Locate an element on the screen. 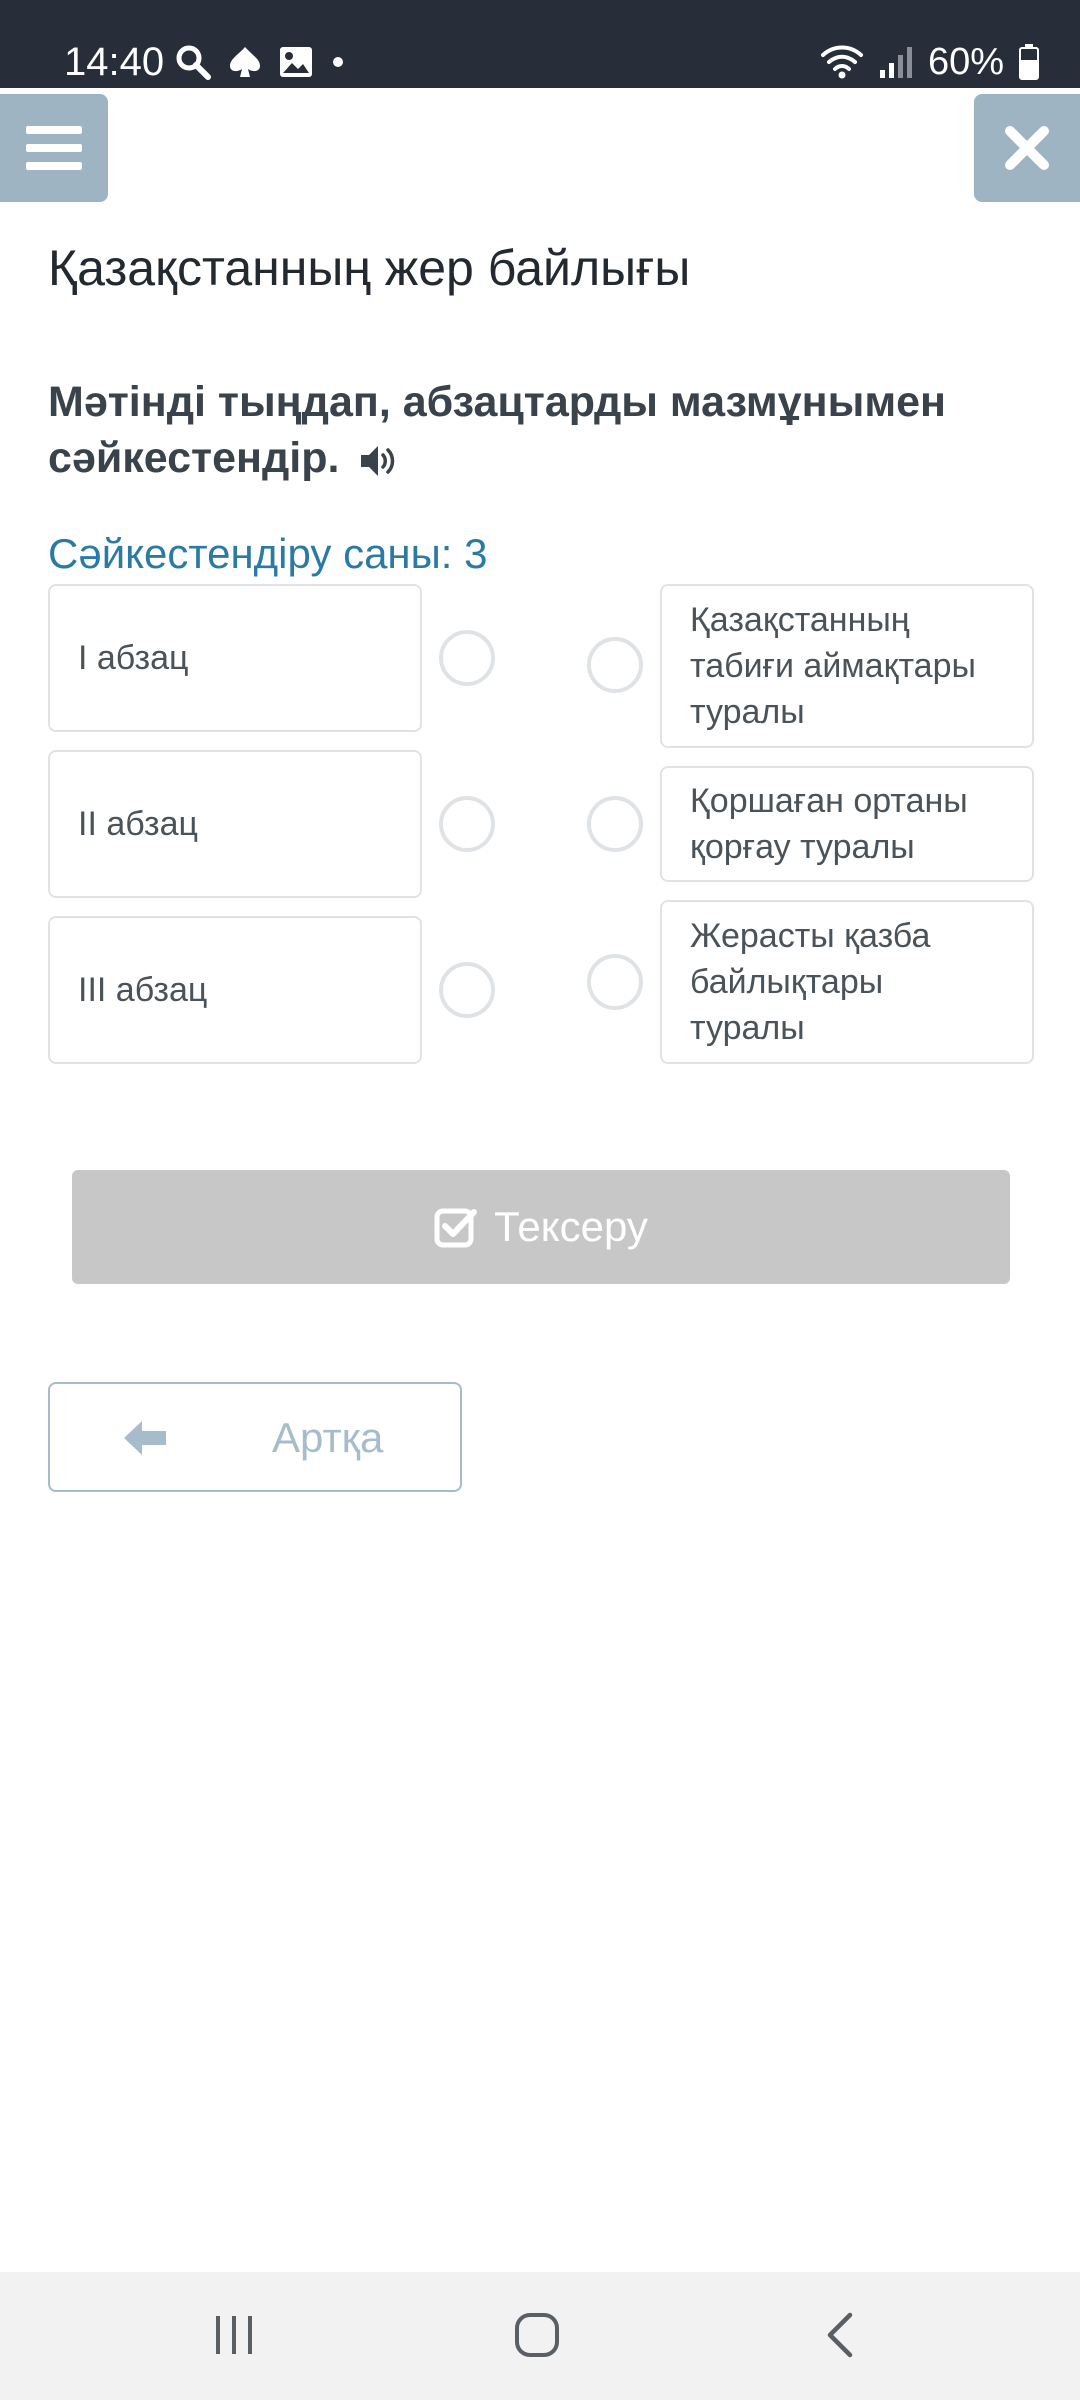 The height and width of the screenshot is (2400, 1080). menu-button is located at coordinates (54, 148).